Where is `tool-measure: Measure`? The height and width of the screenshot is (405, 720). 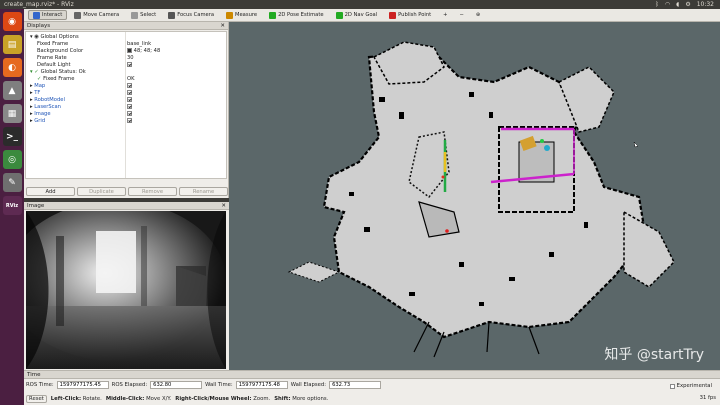
tool-measure: Measure is located at coordinates (241, 15).